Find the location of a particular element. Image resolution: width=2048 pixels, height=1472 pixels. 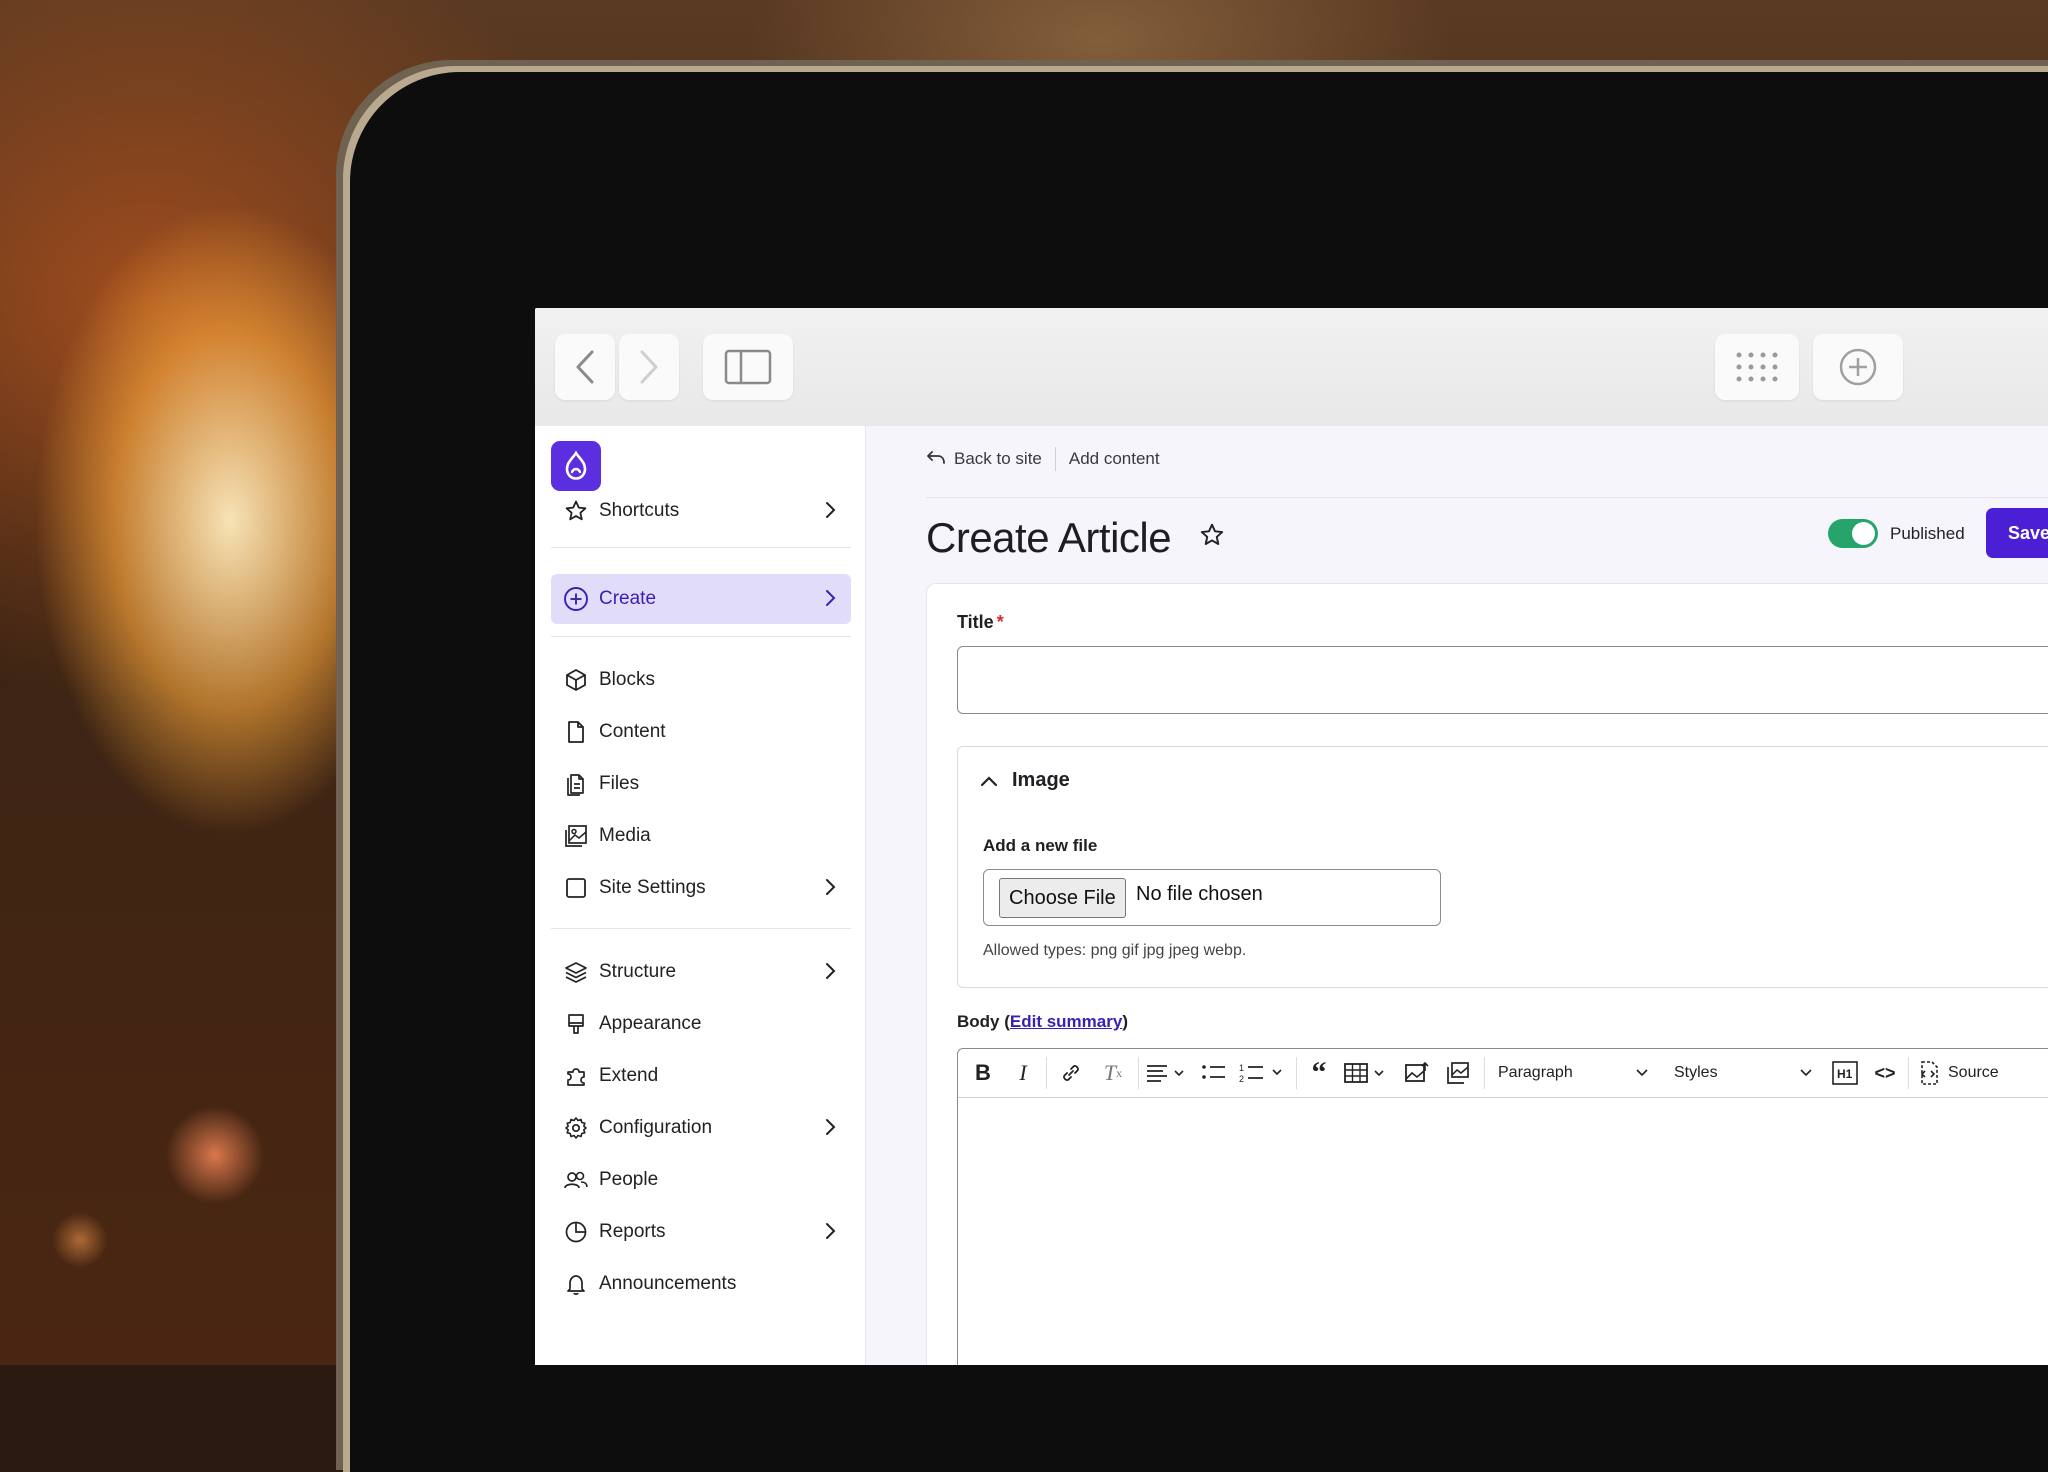

published-toggle is located at coordinates (1853, 533).